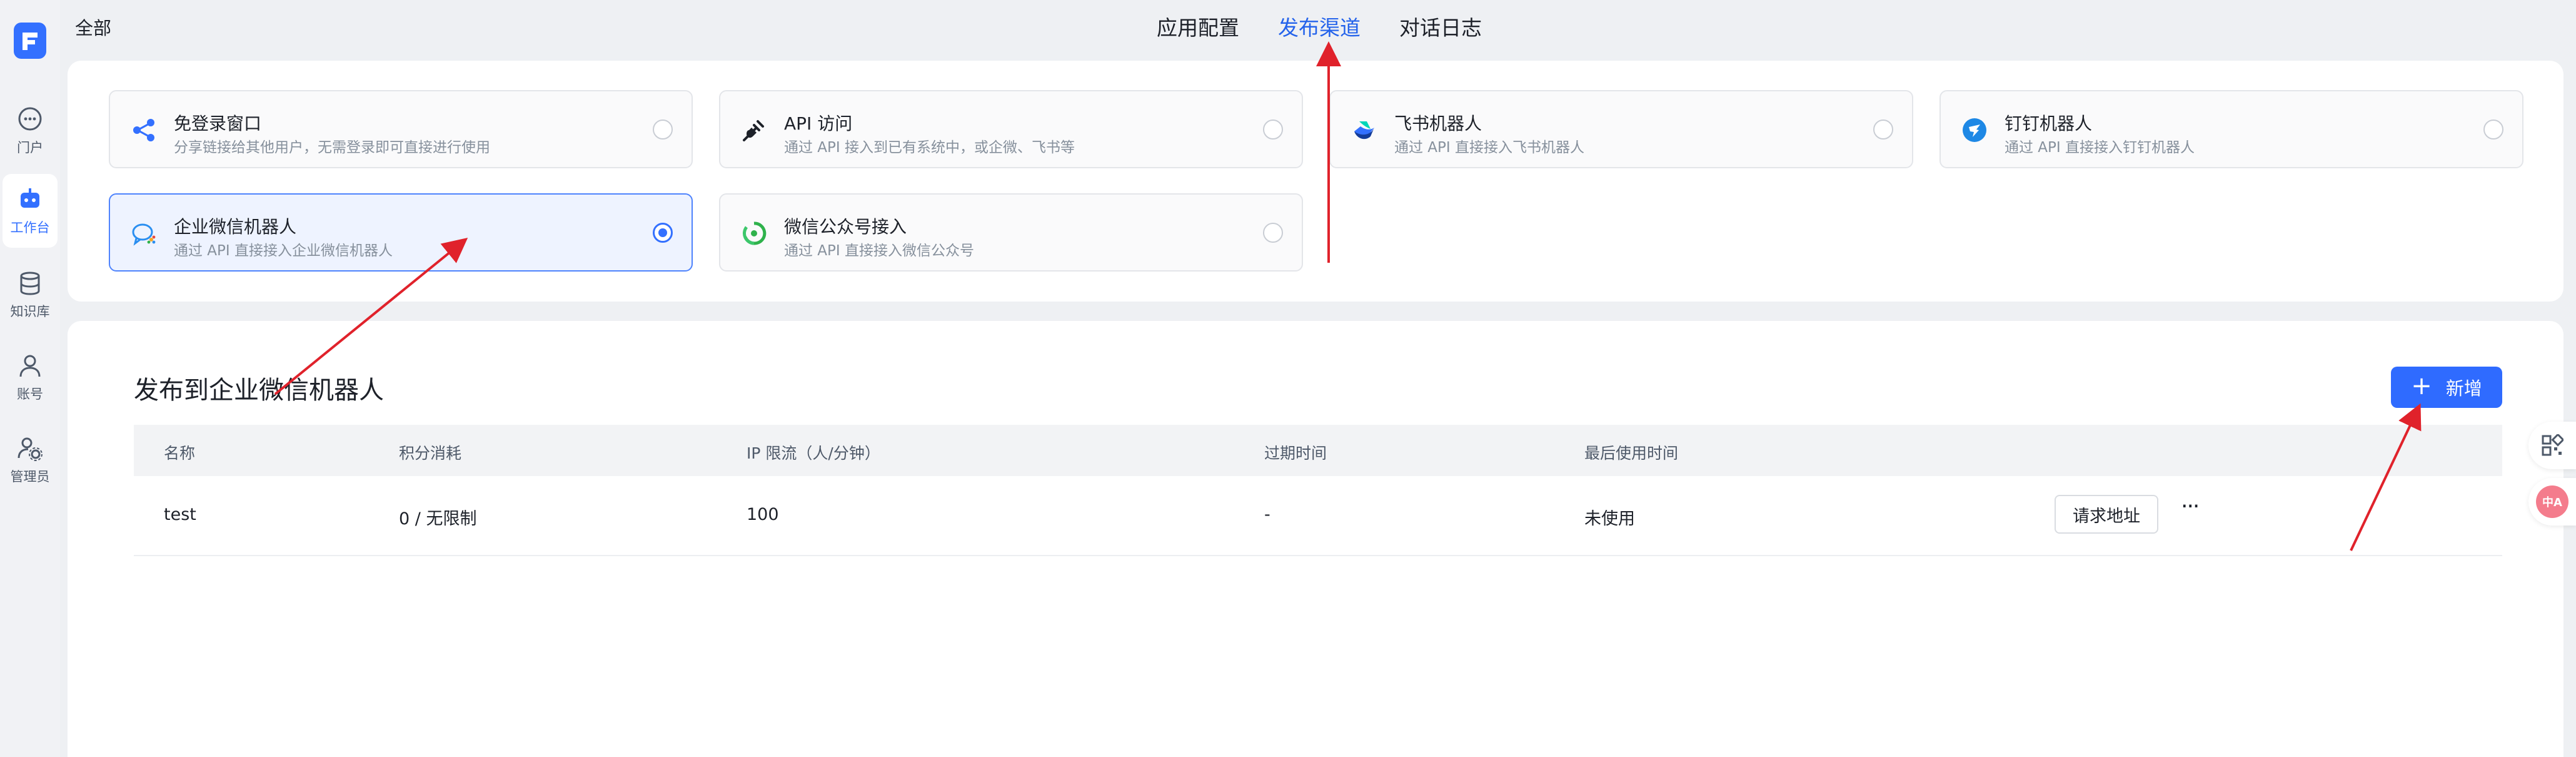  What do you see at coordinates (430, 453) in the screenshot?
I see `column-header: 积分消耗` at bounding box center [430, 453].